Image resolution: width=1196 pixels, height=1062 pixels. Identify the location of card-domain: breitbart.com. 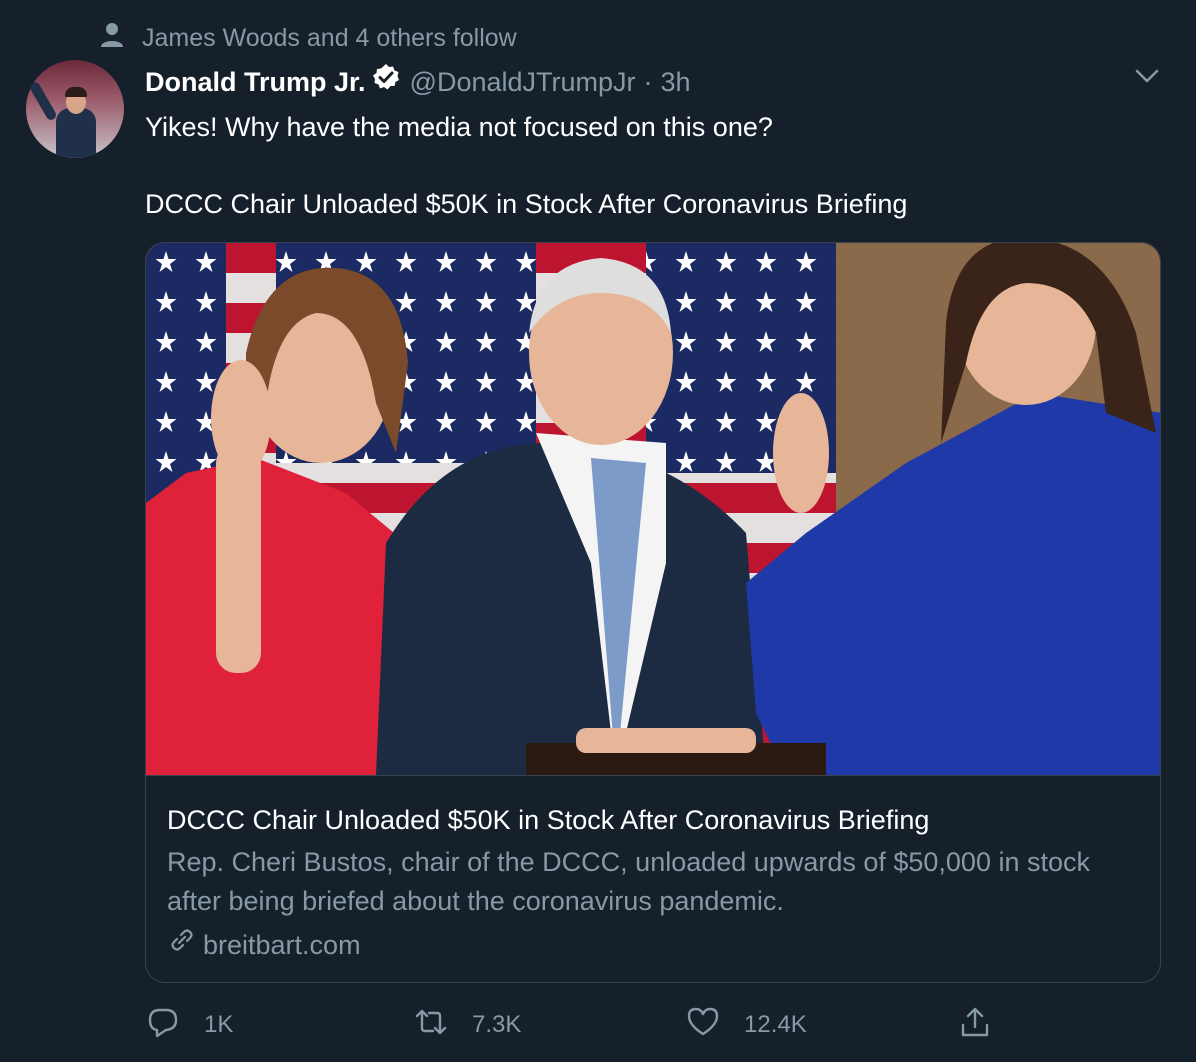
(282, 945).